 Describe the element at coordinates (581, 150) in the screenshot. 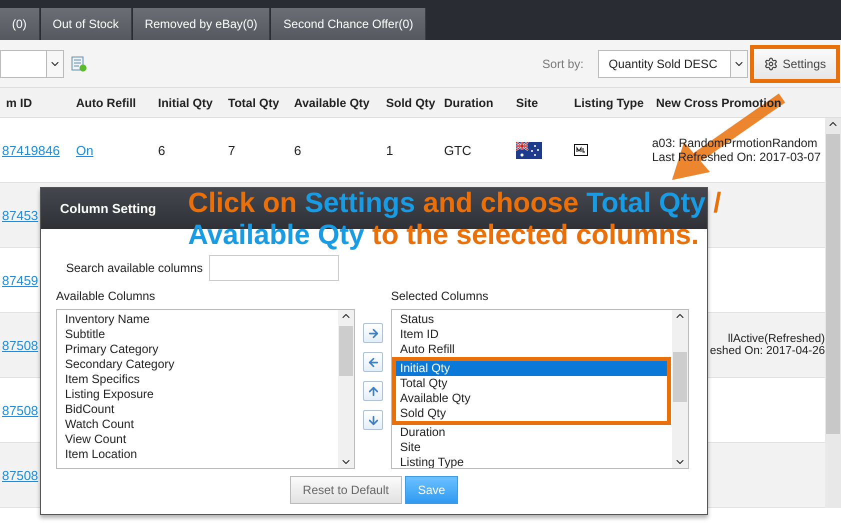

I see `listing-type-icon` at that location.